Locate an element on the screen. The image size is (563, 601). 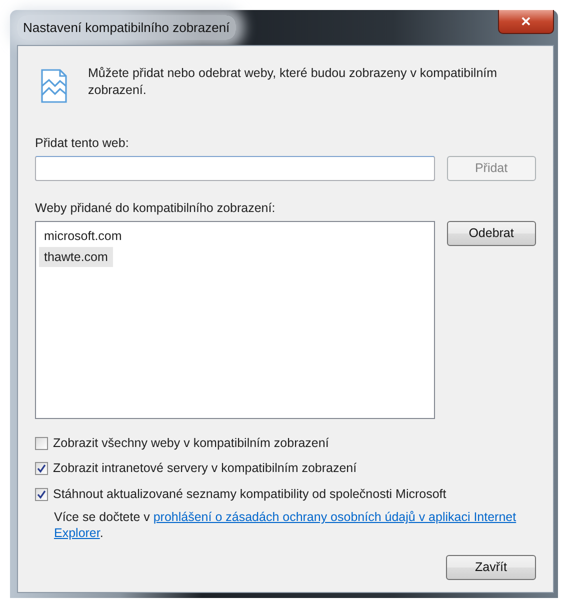
list-item: thawte.com is located at coordinates (76, 256).